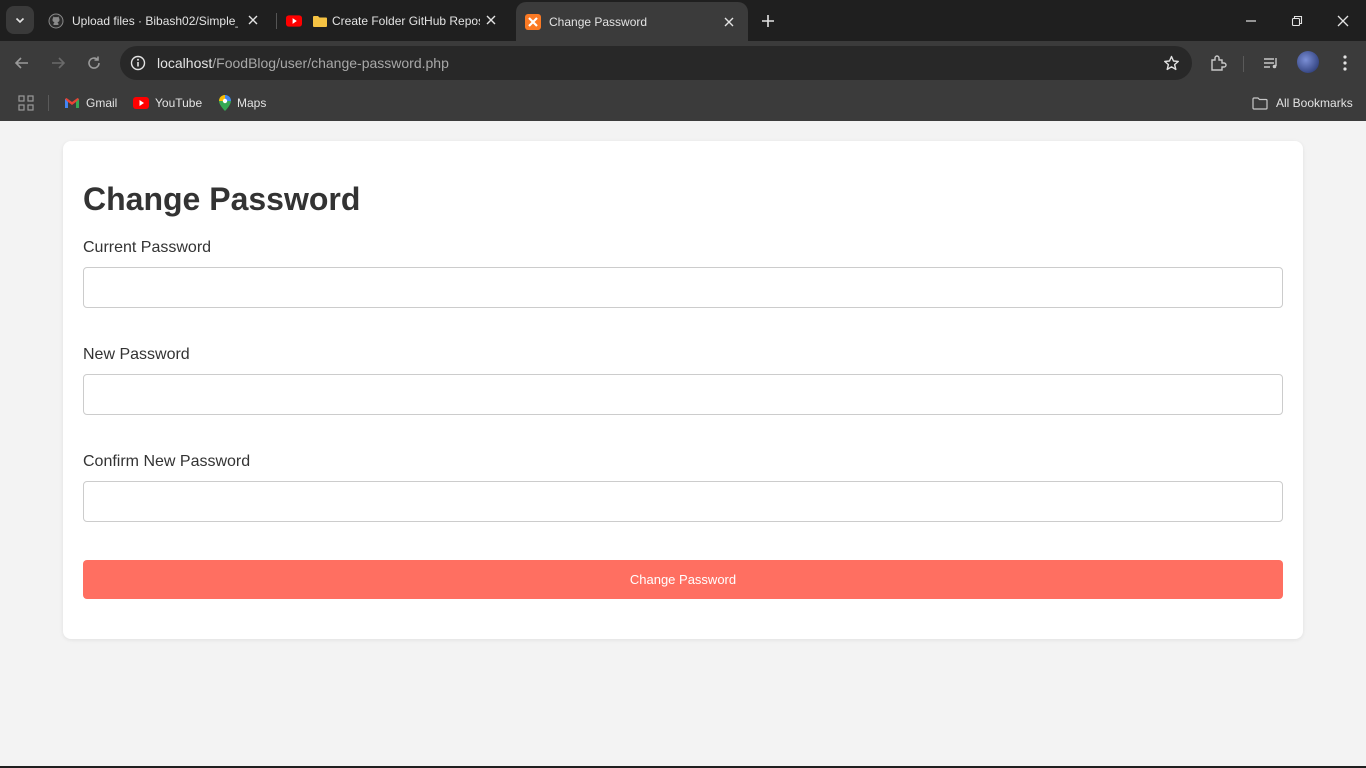  Describe the element at coordinates (26, 103) in the screenshot. I see `apps-icon` at that location.